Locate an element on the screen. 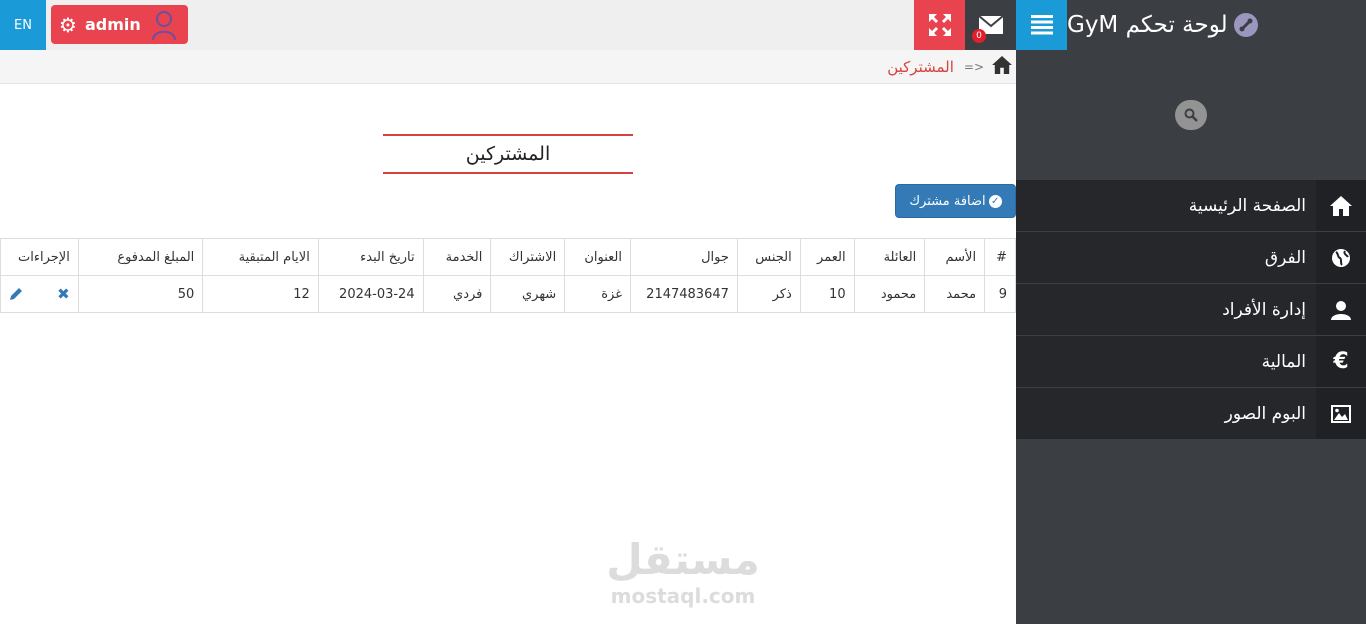  sidebar-item-gallery: البوم الصور is located at coordinates (1191, 414).